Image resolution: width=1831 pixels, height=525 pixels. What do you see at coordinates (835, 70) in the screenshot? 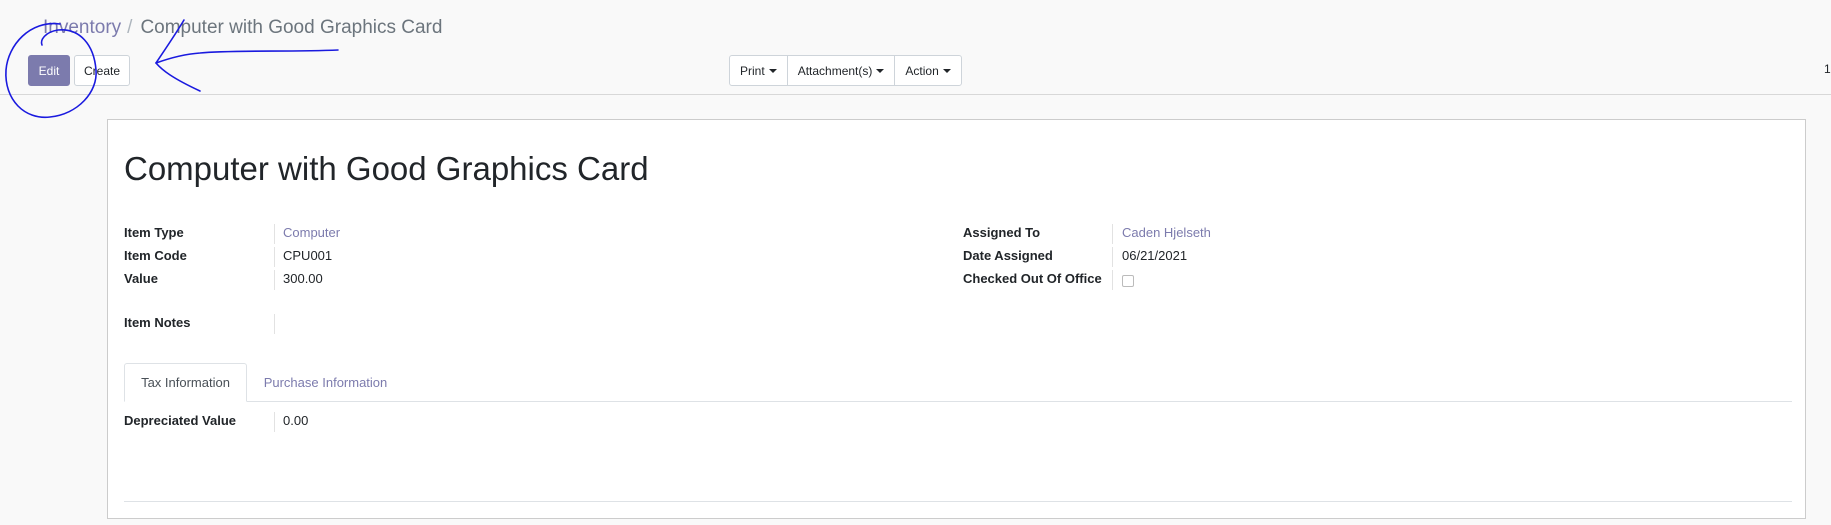
I see `attachments-label: Attachment(s)` at bounding box center [835, 70].